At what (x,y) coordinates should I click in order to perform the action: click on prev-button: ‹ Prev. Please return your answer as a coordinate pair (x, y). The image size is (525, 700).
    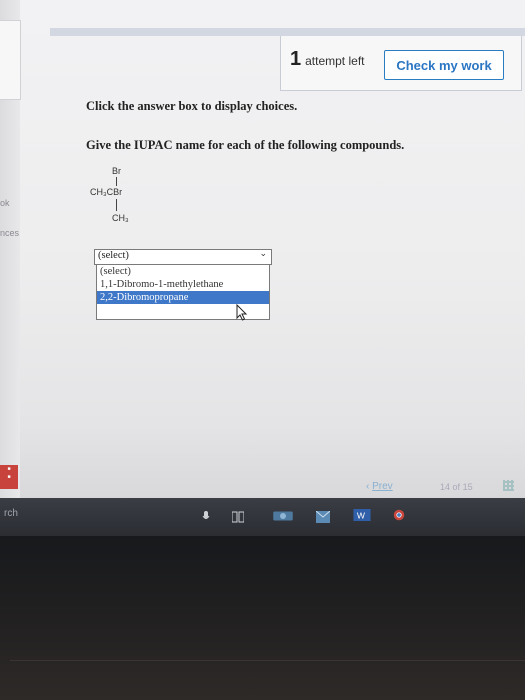
    Looking at the image, I should click on (379, 486).